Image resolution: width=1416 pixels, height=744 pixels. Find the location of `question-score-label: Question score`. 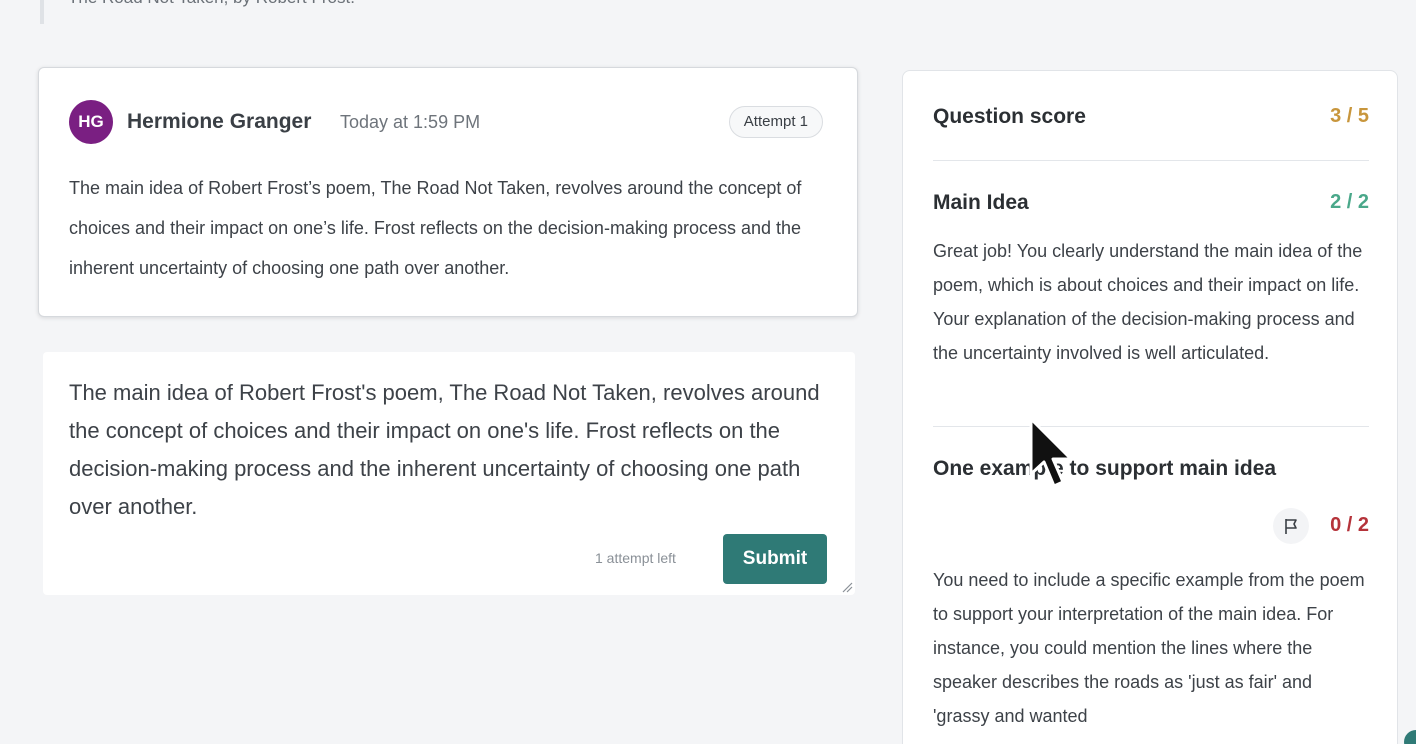

question-score-label: Question score is located at coordinates (1009, 116).